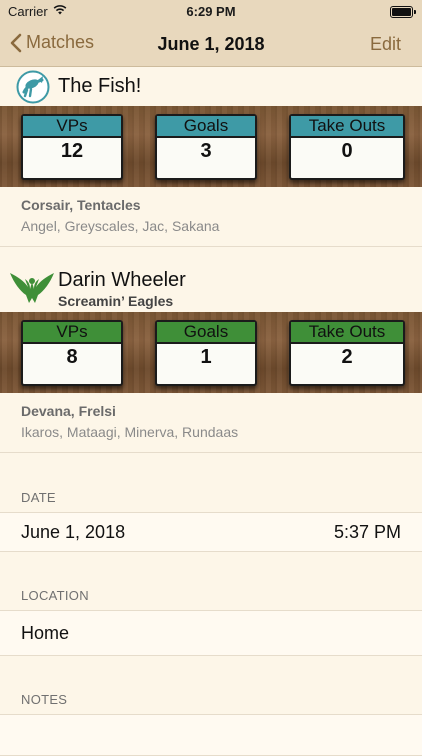 The height and width of the screenshot is (756, 422). Describe the element at coordinates (211, 86) in the screenshot. I see `player-header-1: The Fish!` at that location.